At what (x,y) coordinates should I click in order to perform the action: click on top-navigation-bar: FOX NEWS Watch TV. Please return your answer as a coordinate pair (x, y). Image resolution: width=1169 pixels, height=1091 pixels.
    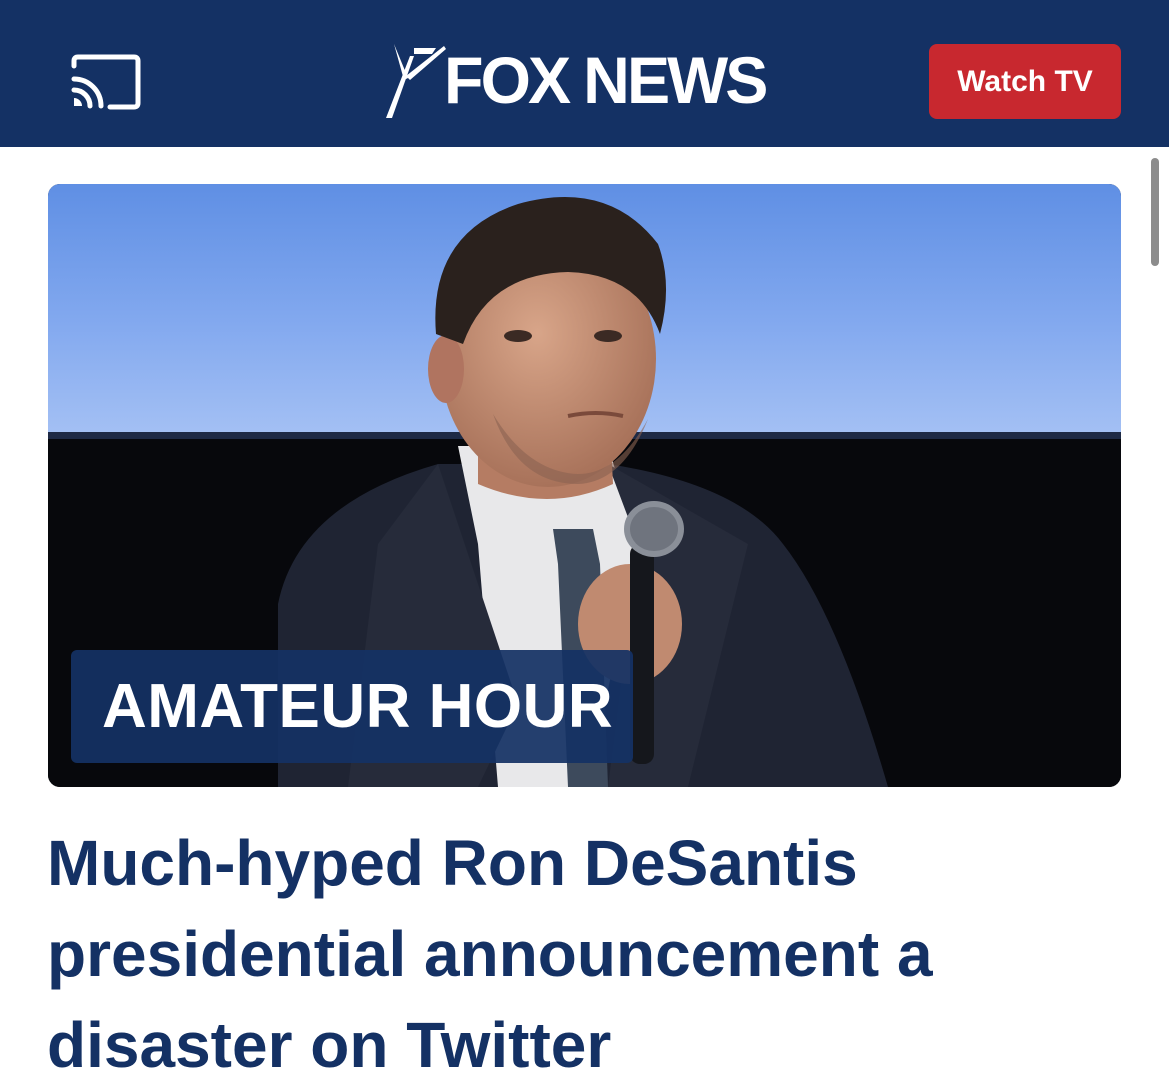
    Looking at the image, I should click on (584, 73).